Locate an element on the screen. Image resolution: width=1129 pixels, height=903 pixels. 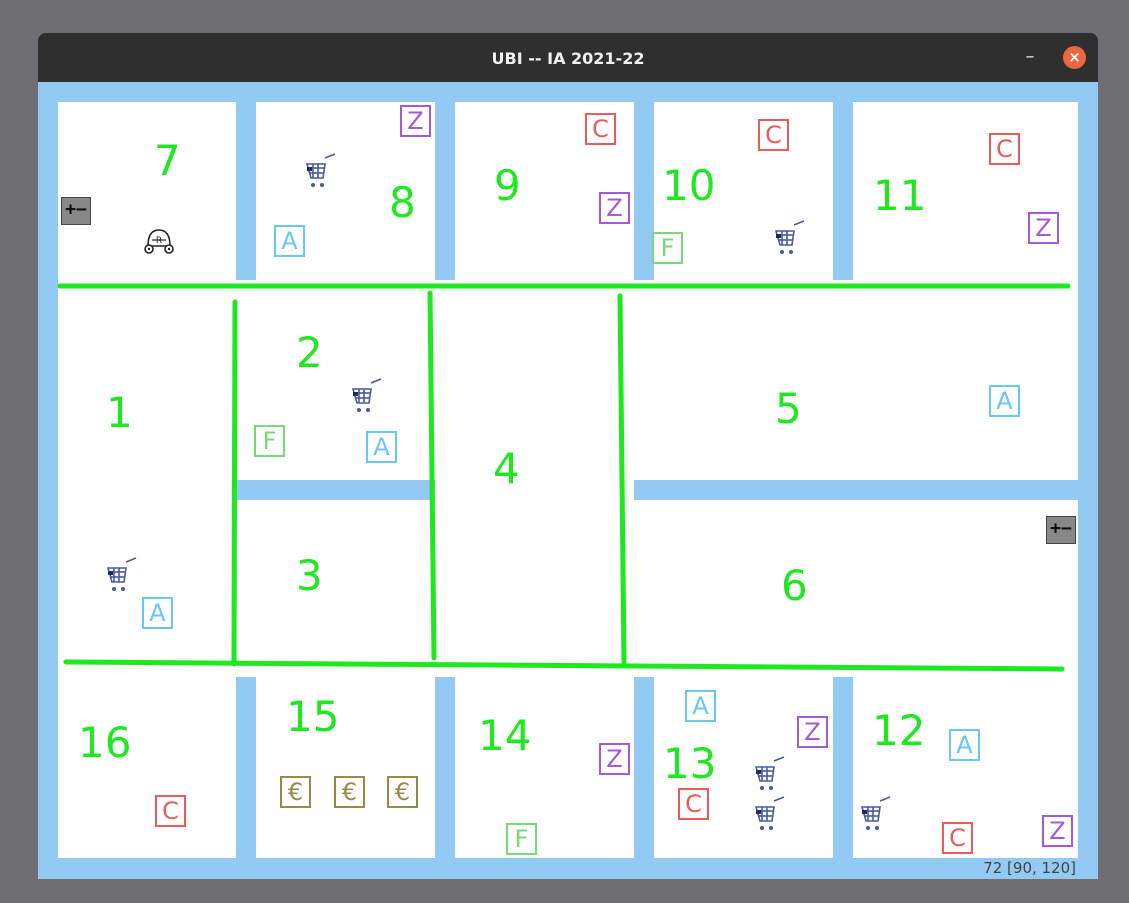
room-number-14: 14 is located at coordinates (505, 735).